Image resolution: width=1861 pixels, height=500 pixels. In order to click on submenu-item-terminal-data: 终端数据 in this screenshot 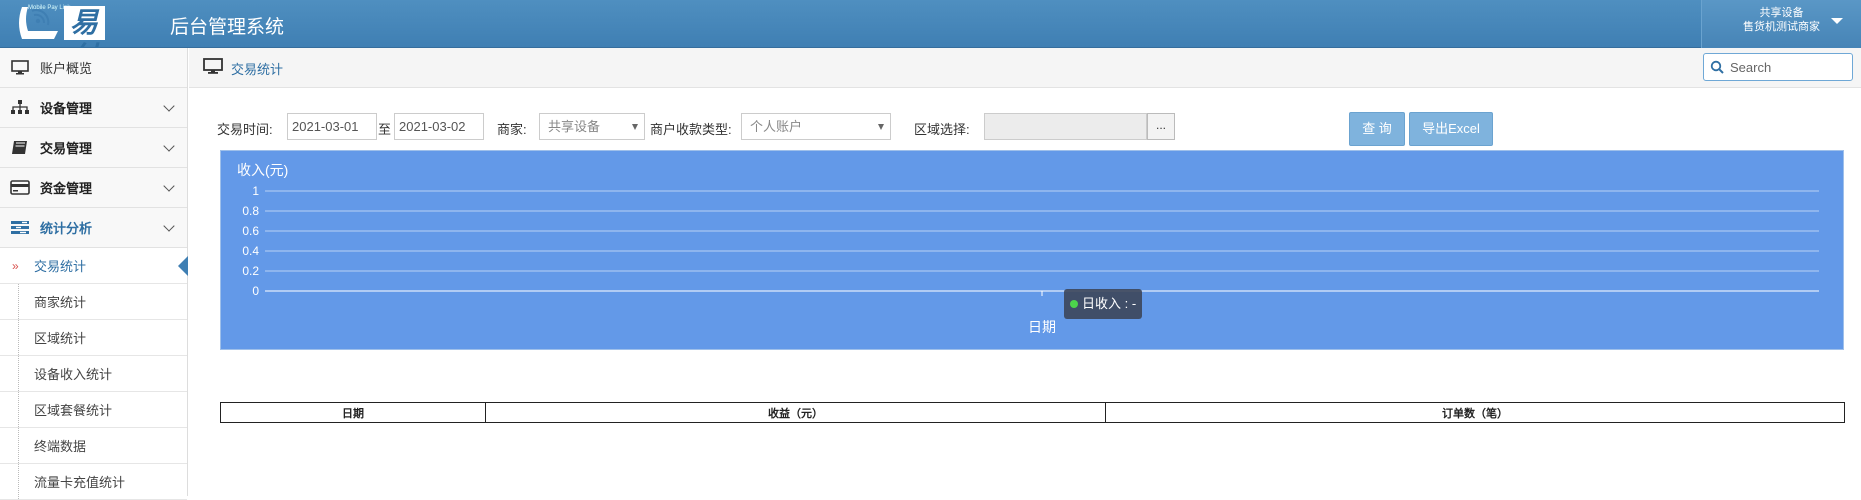, I will do `click(93, 446)`.